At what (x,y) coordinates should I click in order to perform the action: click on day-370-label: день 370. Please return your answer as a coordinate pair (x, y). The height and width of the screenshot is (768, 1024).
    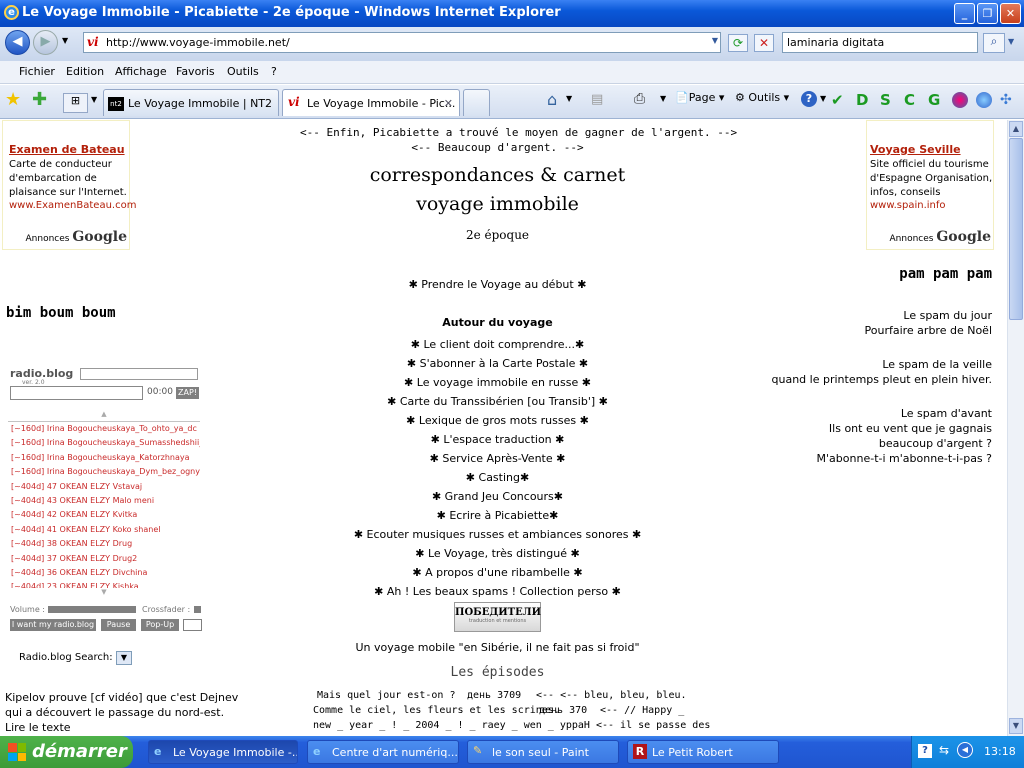
    Looking at the image, I should click on (563, 710).